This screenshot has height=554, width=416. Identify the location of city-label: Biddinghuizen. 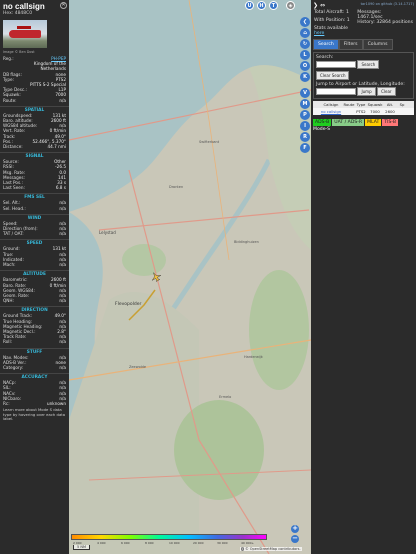
(246, 242).